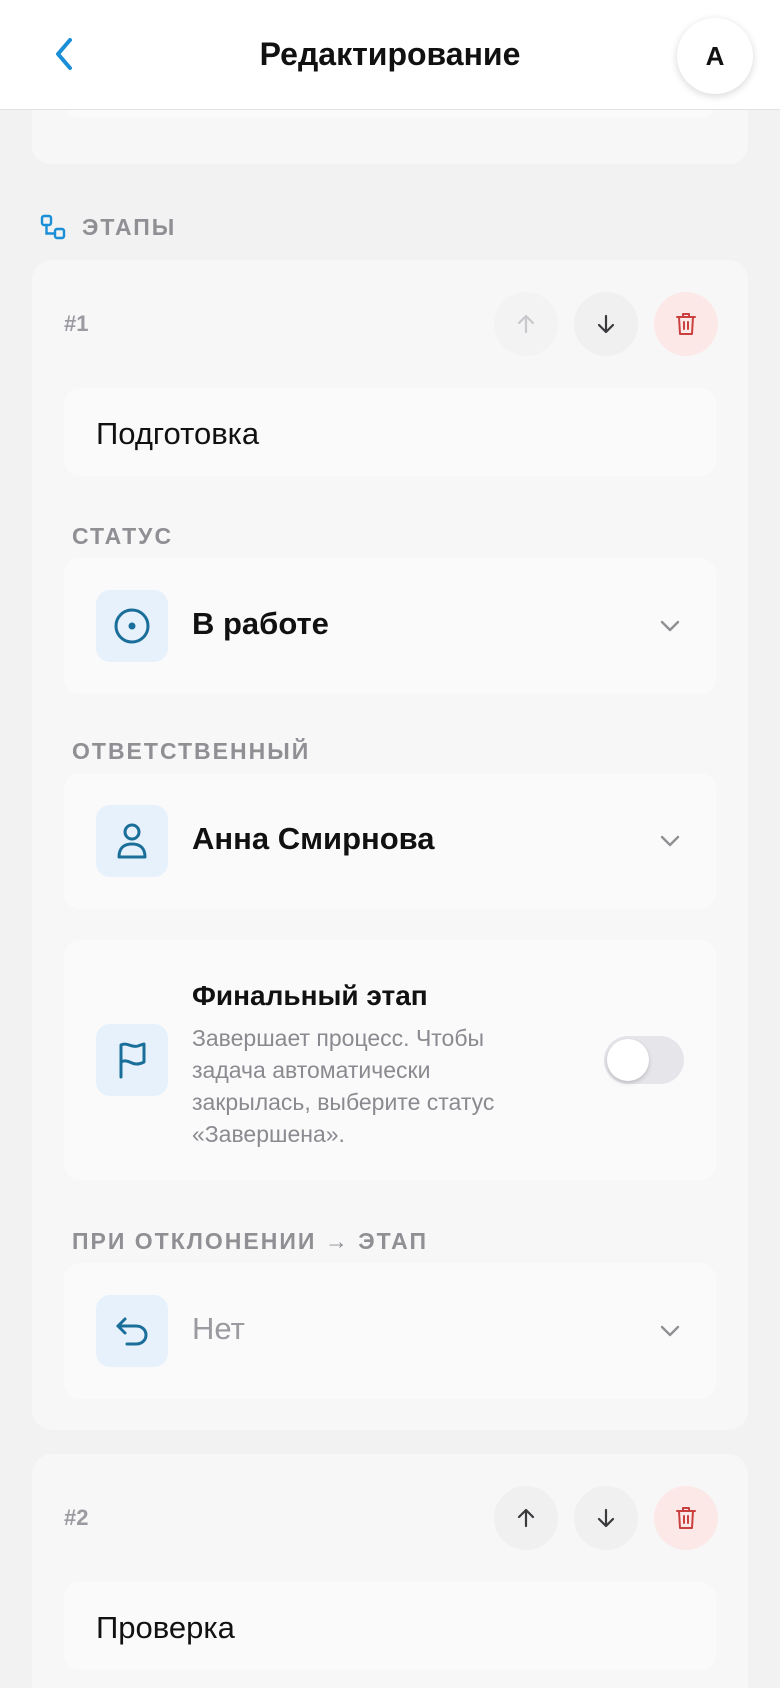 Image resolution: width=780 pixels, height=1688 pixels. I want to click on flow-icon, so click(53, 227).